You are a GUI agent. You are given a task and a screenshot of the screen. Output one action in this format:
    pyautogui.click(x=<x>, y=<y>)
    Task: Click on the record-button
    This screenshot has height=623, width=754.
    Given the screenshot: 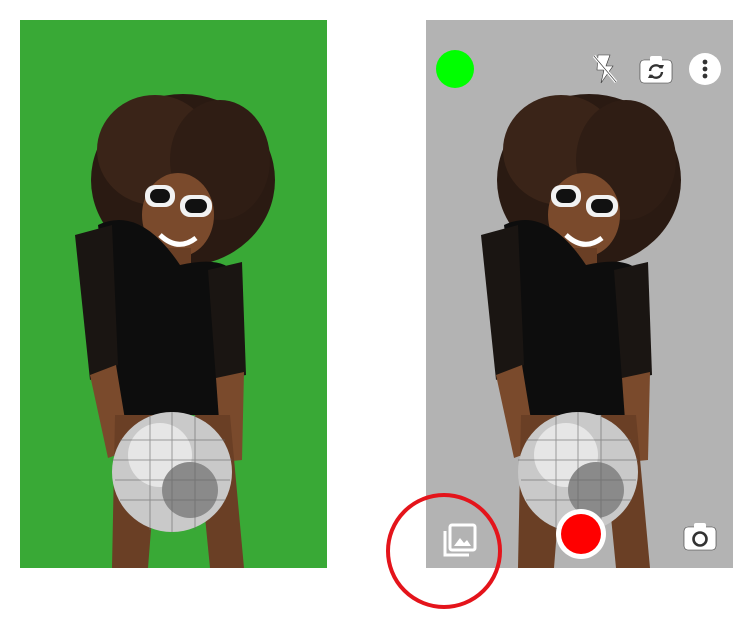 What is the action you would take?
    pyautogui.click(x=581, y=534)
    